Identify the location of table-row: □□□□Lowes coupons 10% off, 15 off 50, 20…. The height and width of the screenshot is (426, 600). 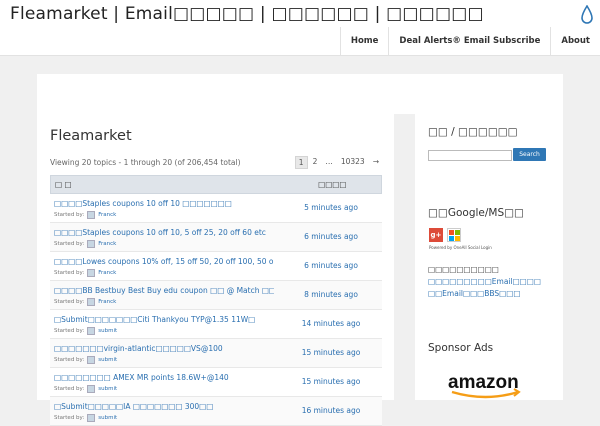
(216, 266).